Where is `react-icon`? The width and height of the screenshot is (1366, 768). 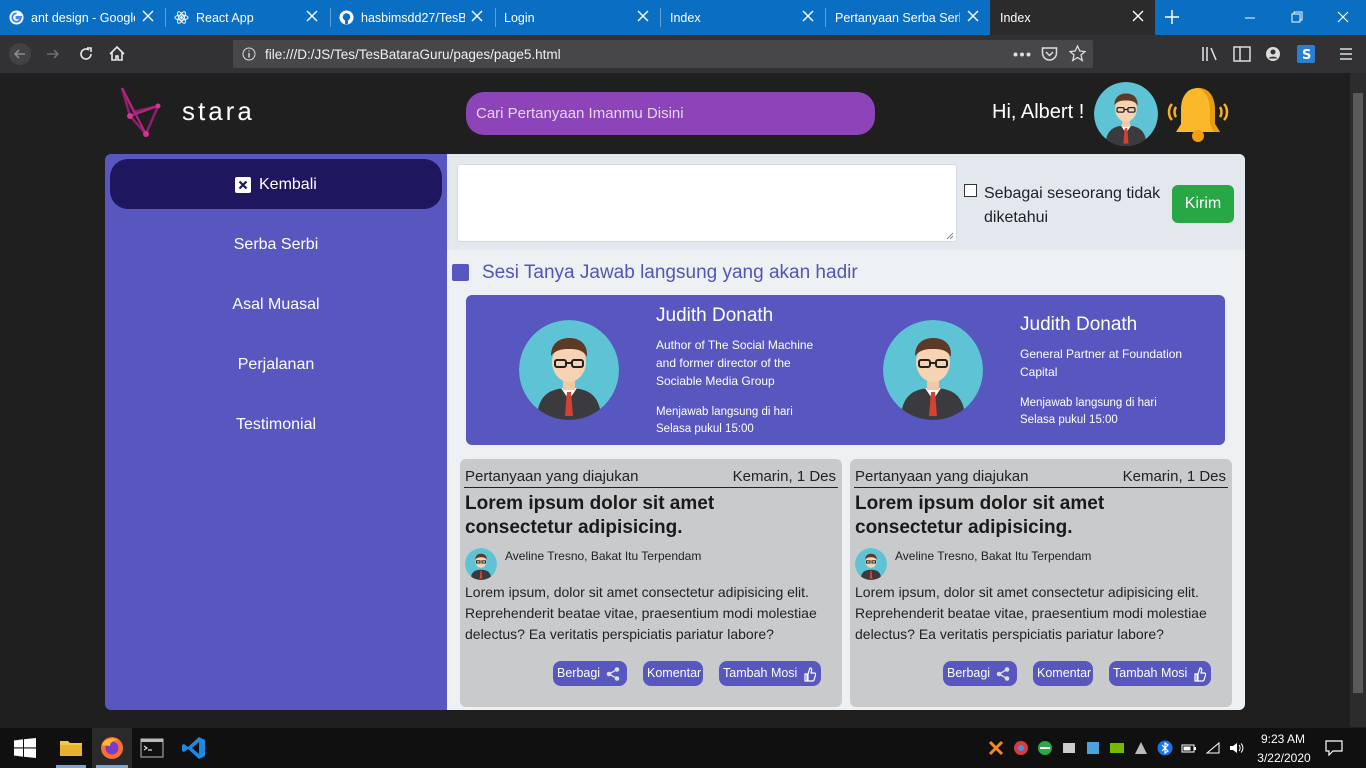
react-icon is located at coordinates (181, 17).